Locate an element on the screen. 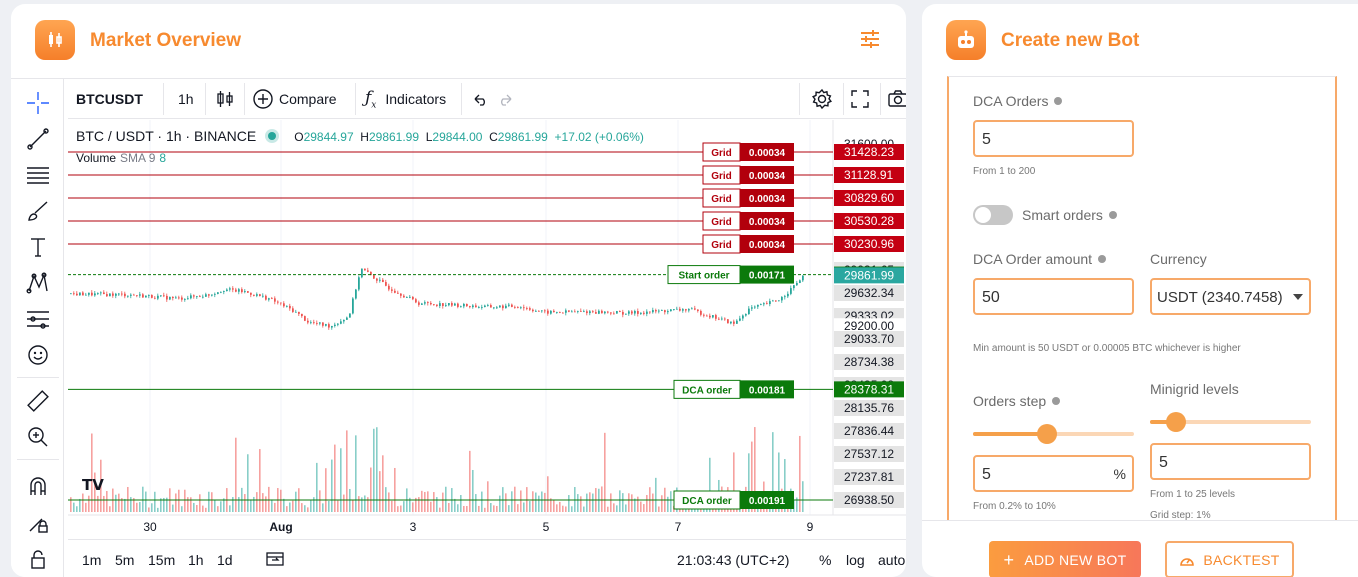 The width and height of the screenshot is (1358, 577). lock-pencil-icon is located at coordinates (38, 523).